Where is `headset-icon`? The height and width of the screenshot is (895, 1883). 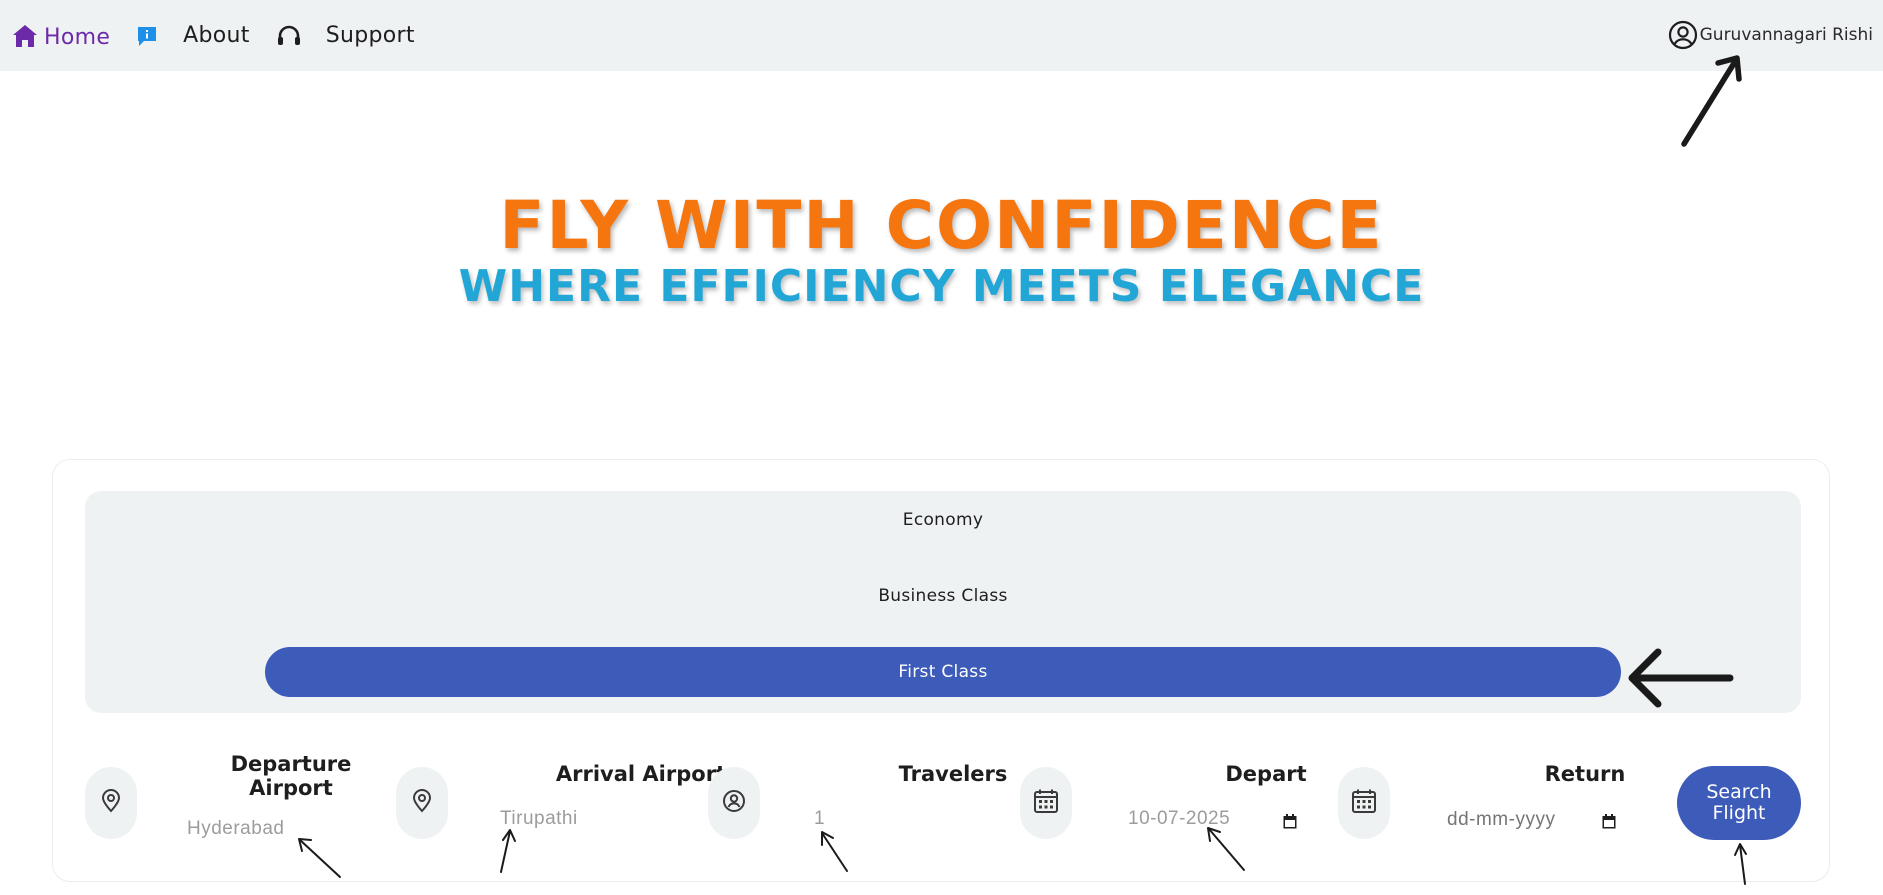
headset-icon is located at coordinates (289, 36).